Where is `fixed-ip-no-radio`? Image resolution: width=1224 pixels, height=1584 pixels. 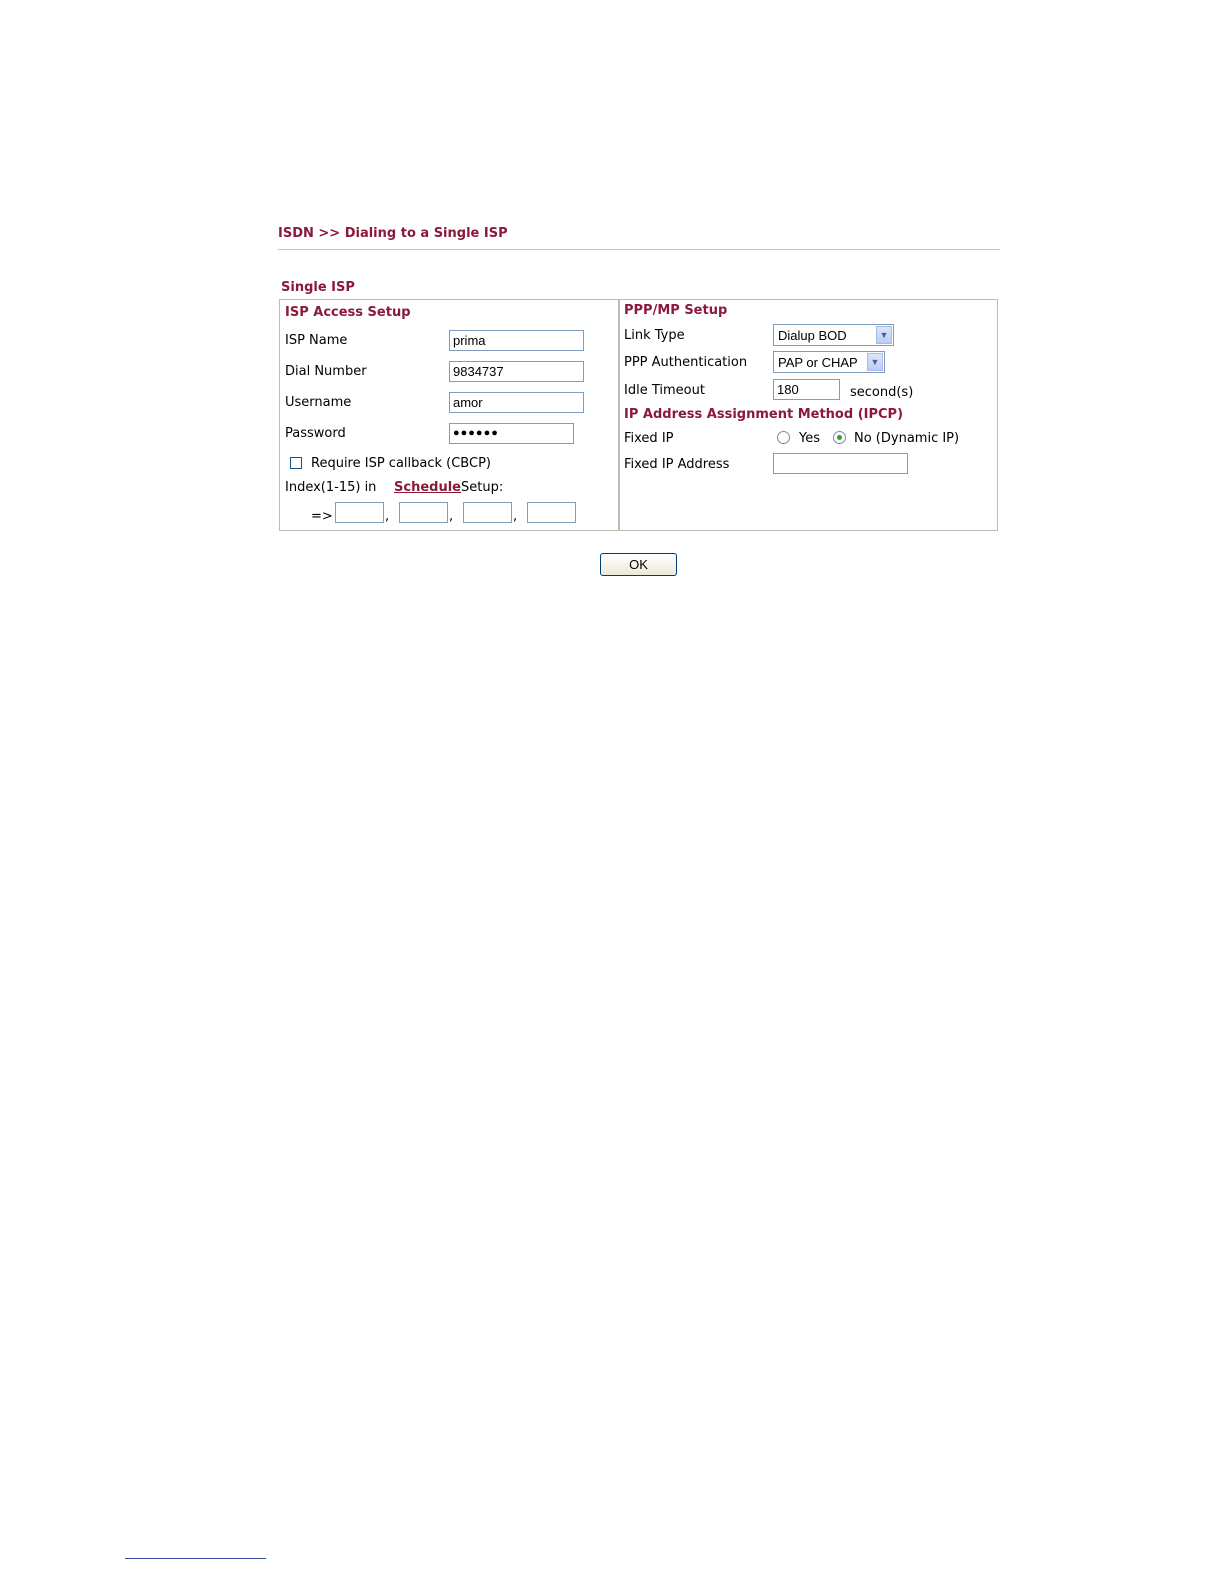
fixed-ip-no-radio is located at coordinates (839, 437).